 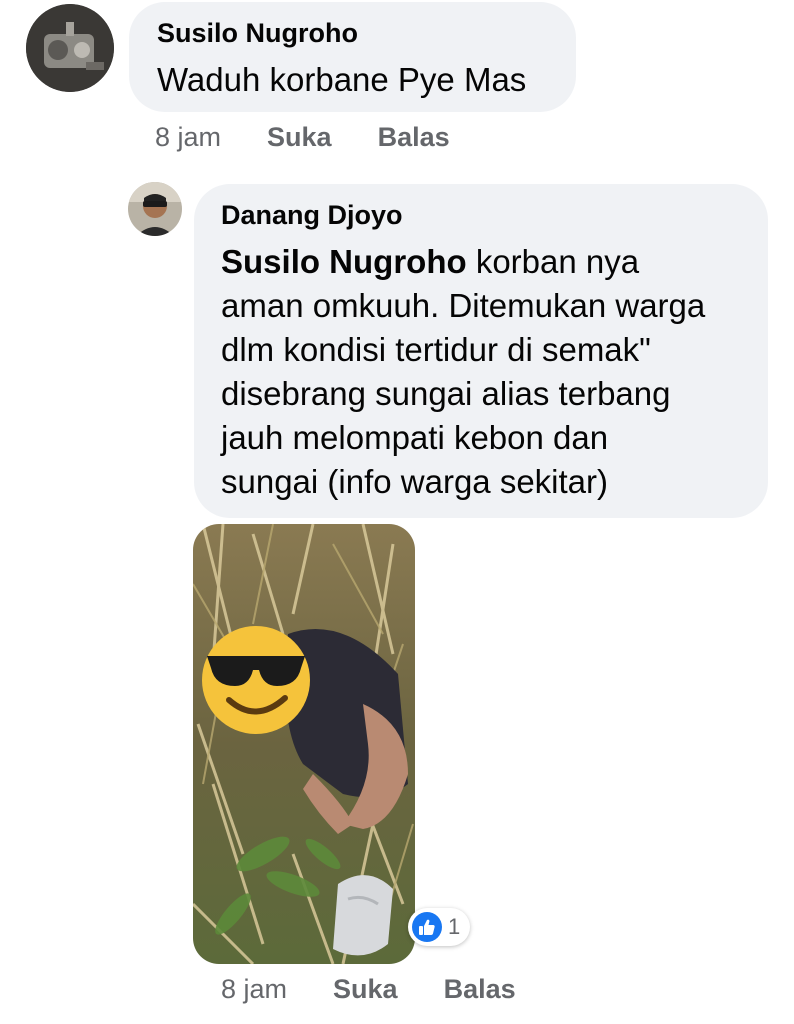 I want to click on reply-timestamp: 8 jam, so click(x=254, y=989).